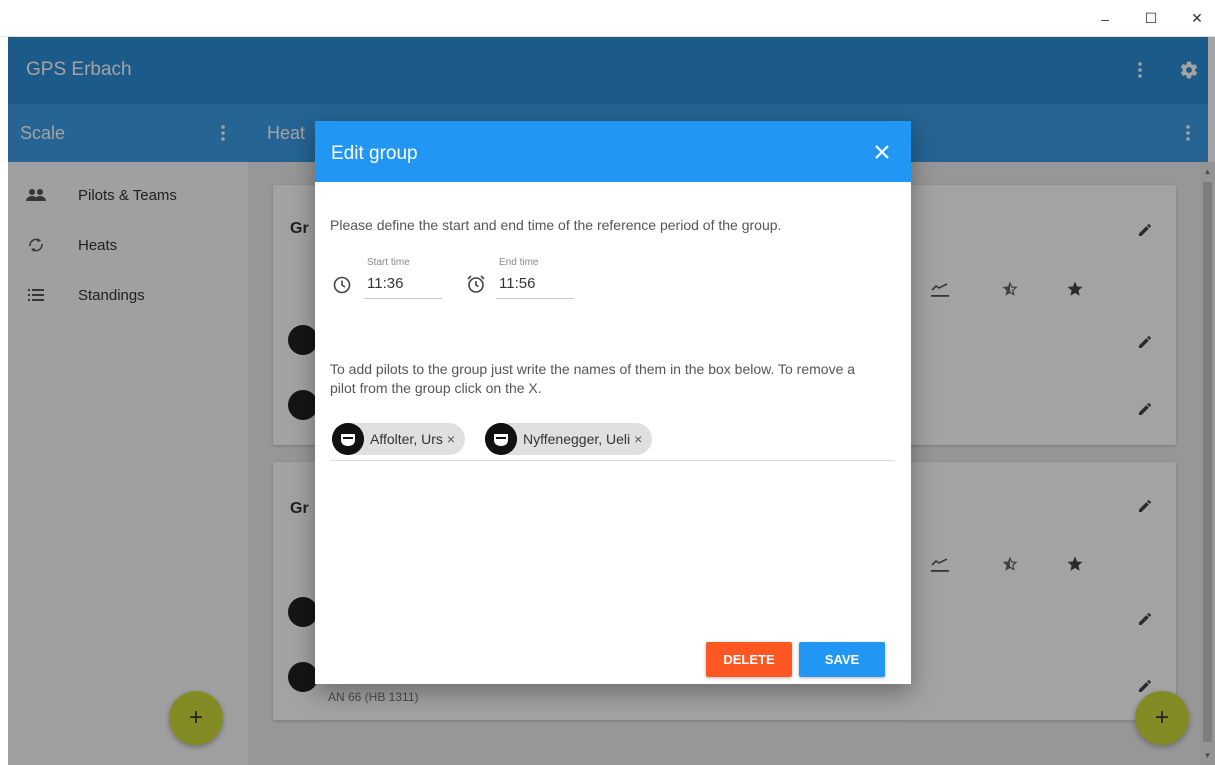 This screenshot has height=765, width=1215. What do you see at coordinates (607, 18) in the screenshot?
I see `window-titlebar: – ☐ ✕` at bounding box center [607, 18].